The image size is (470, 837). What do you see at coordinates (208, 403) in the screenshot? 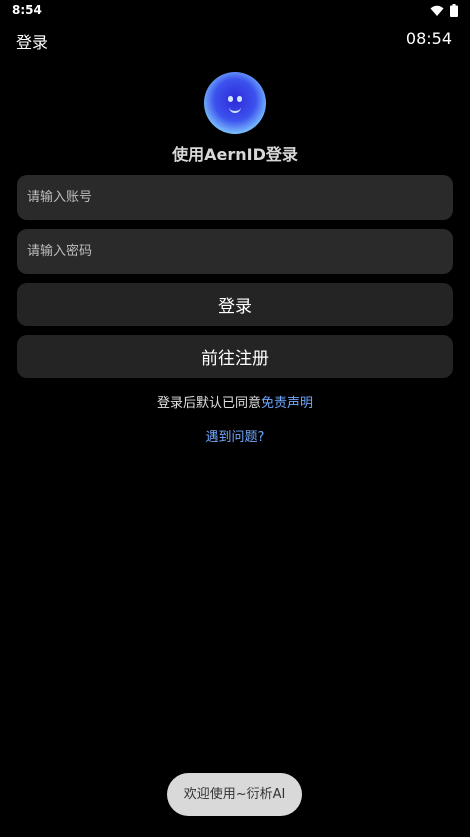
I see `agreement-prefix: 登录后默认已同意` at bounding box center [208, 403].